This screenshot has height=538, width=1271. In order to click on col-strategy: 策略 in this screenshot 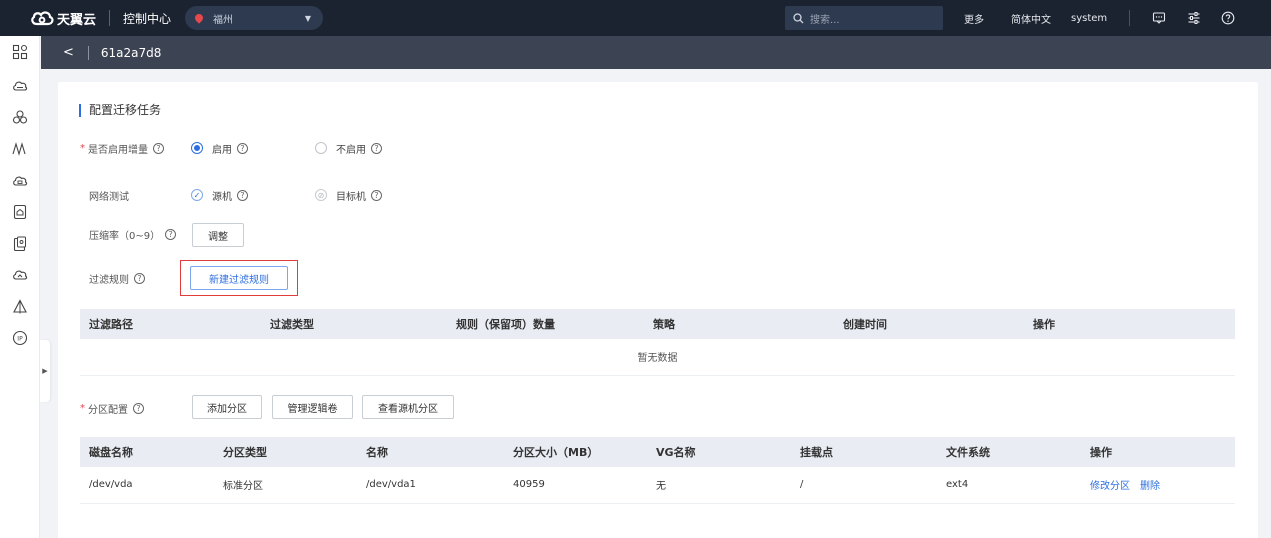, I will do `click(748, 324)`.